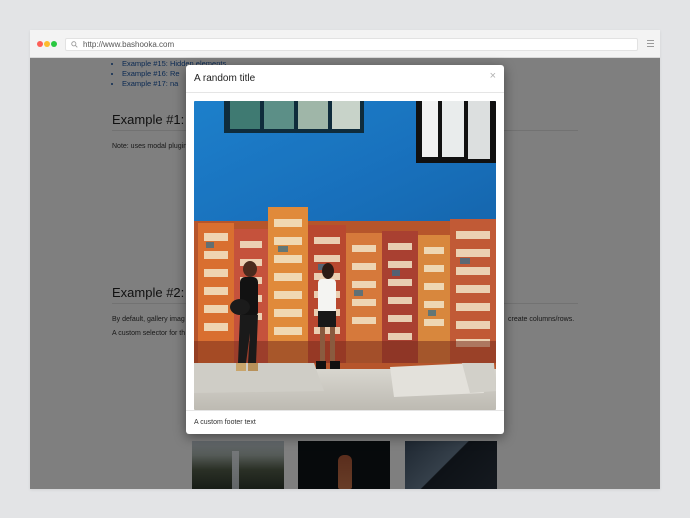  I want to click on maximize-window-dot, so click(54, 44).